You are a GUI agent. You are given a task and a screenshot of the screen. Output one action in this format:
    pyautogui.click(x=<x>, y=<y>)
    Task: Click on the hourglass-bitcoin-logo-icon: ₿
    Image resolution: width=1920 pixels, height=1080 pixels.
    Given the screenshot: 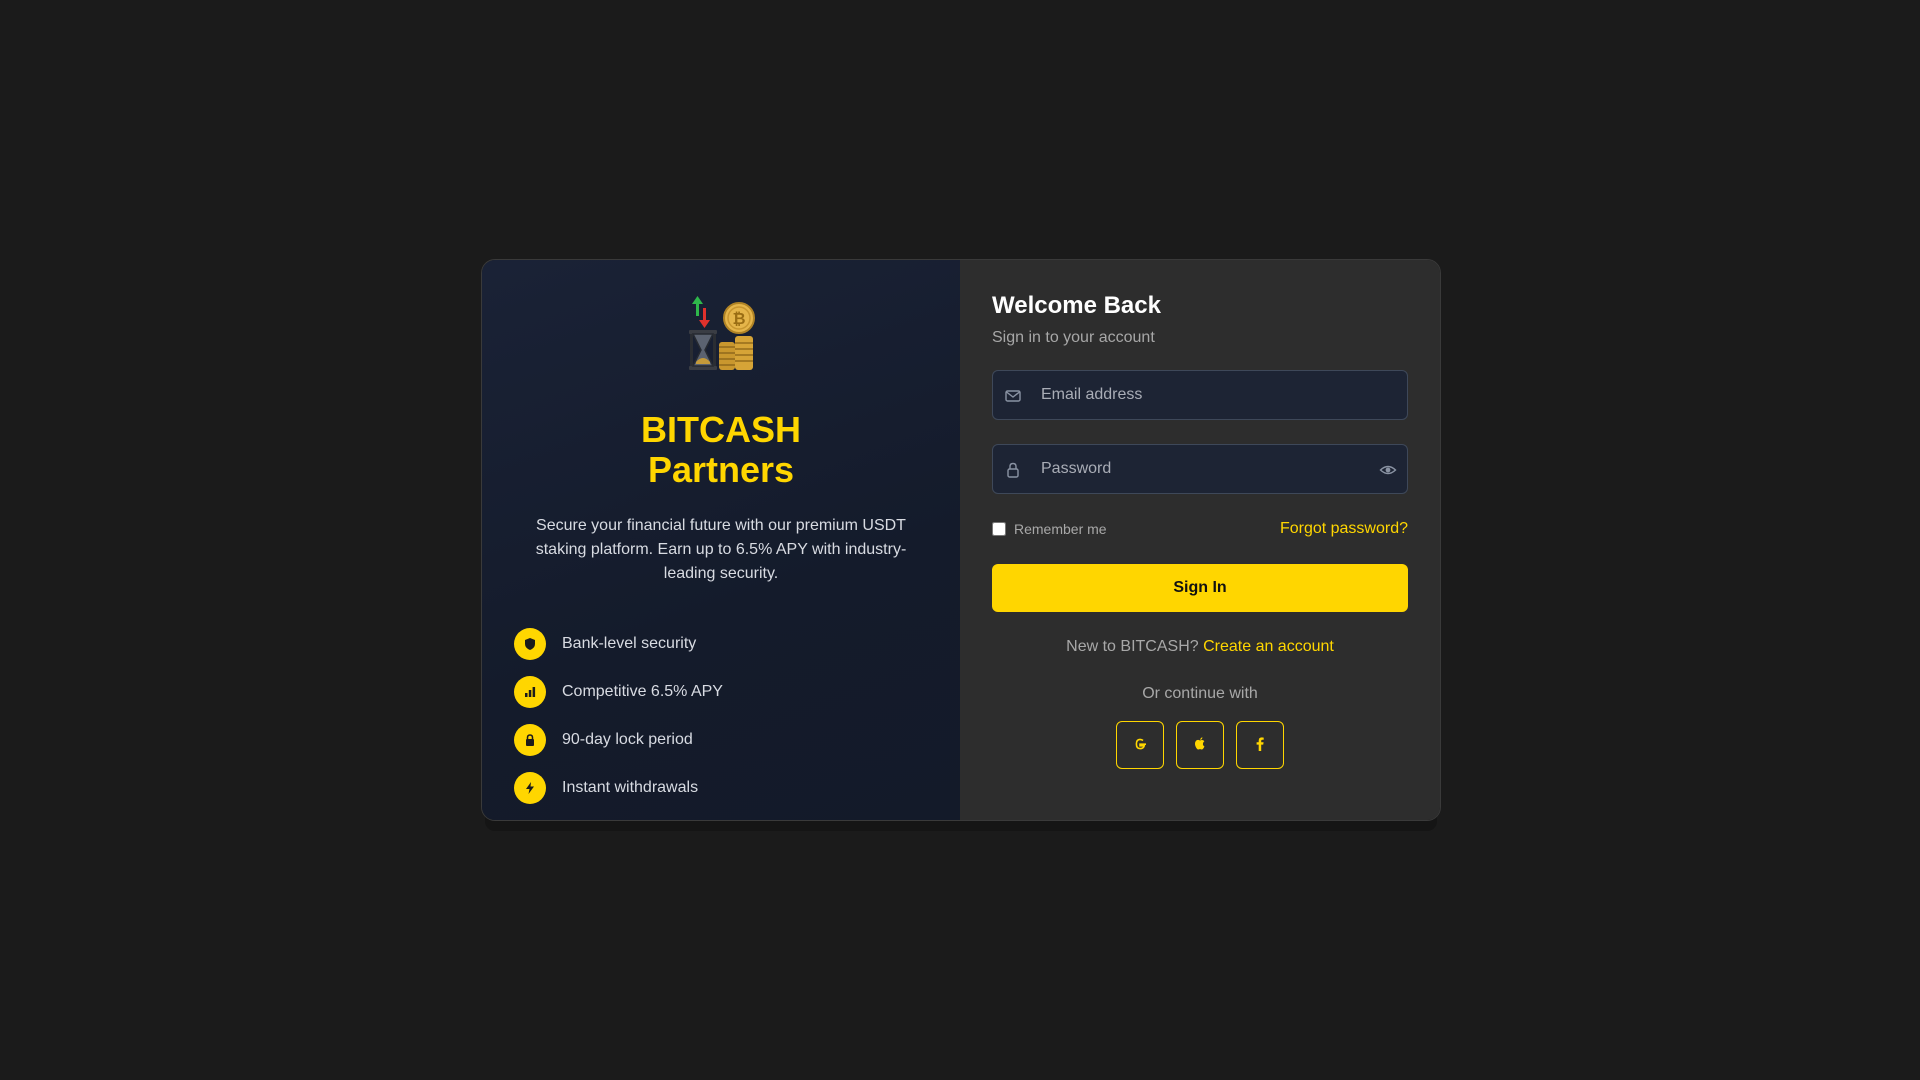 What is the action you would take?
    pyautogui.click(x=721, y=334)
    